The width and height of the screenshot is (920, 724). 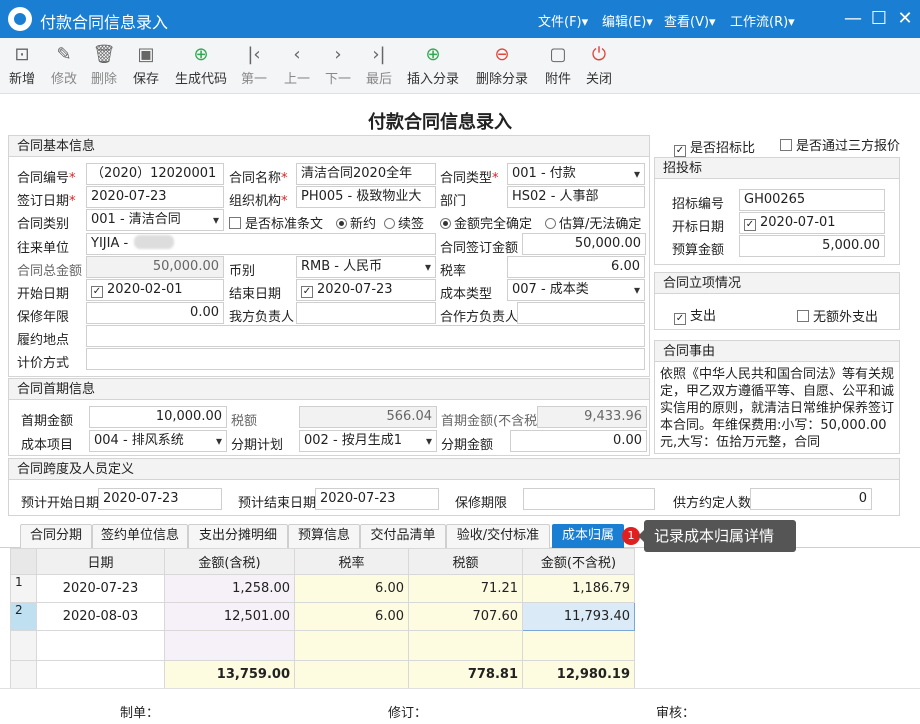 What do you see at coordinates (762, 20) in the screenshot?
I see `menu-workflow: 工作流(R)▾` at bounding box center [762, 20].